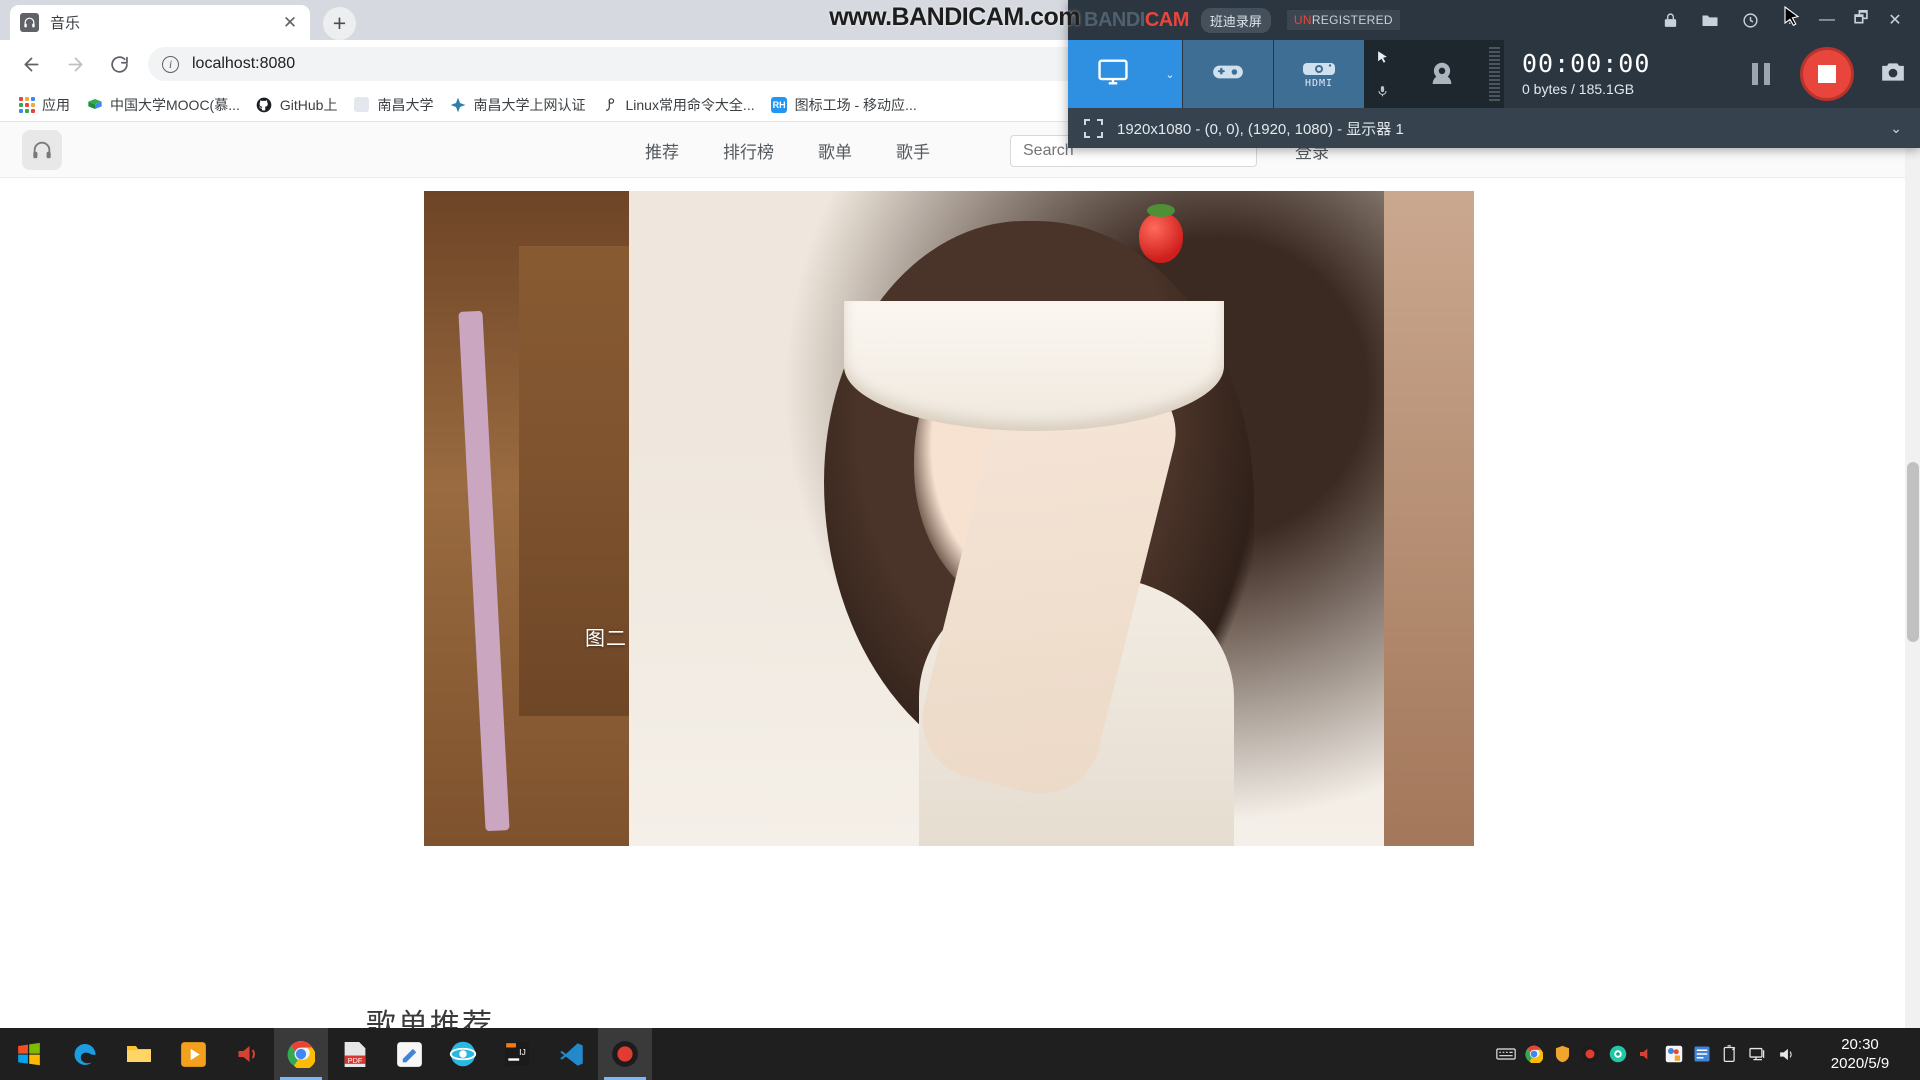  What do you see at coordinates (1893, 74) in the screenshot?
I see `screenshot-button` at bounding box center [1893, 74].